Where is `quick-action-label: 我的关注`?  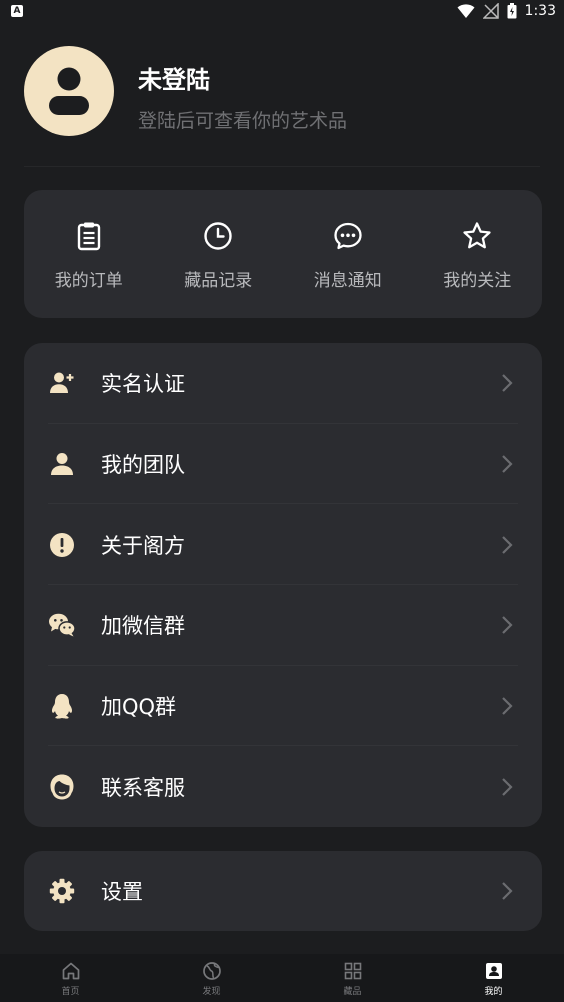
quick-action-label: 我的关注 is located at coordinates (477, 281).